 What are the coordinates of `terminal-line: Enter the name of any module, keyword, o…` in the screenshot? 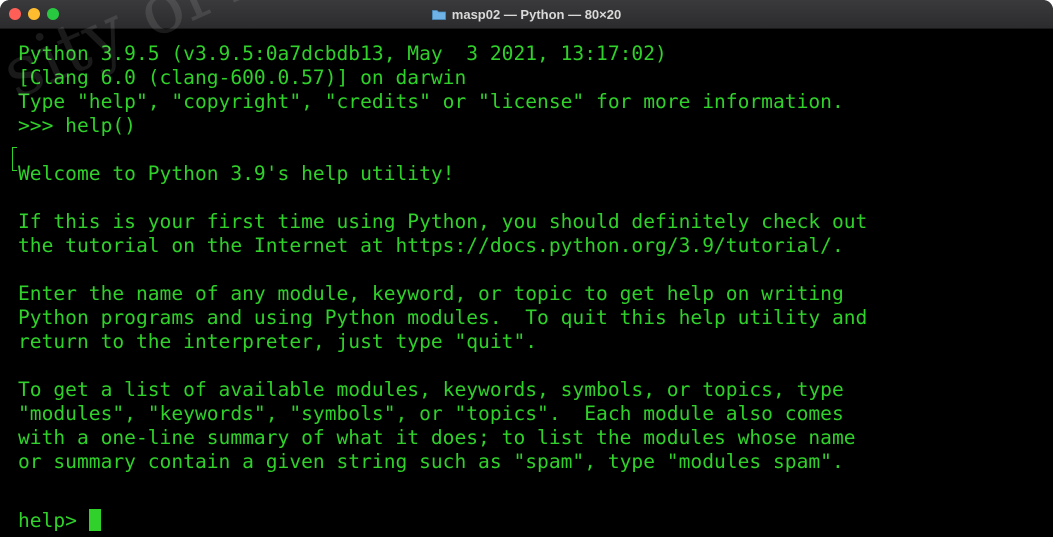 It's located at (431, 293).